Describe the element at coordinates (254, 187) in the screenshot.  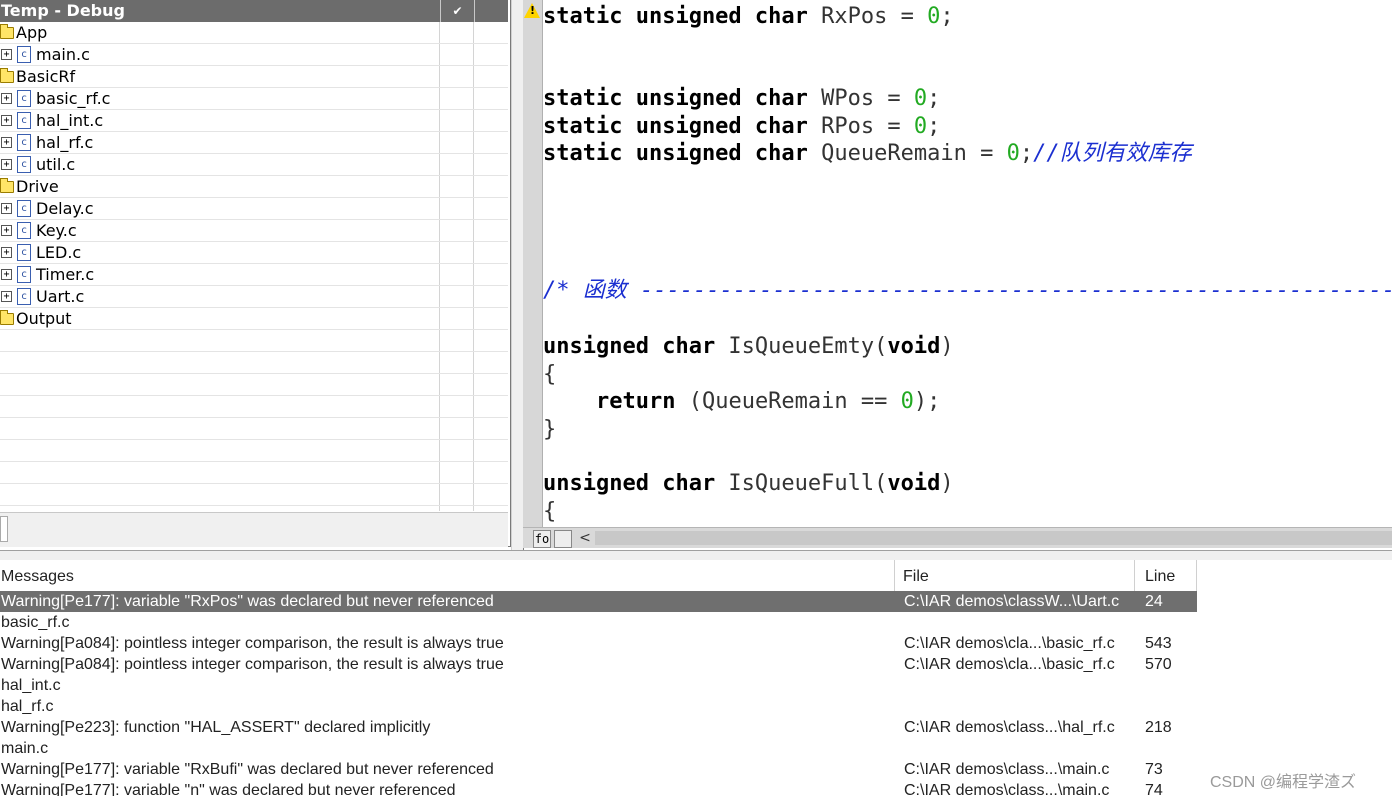
I see `tree-folder: Drive` at that location.